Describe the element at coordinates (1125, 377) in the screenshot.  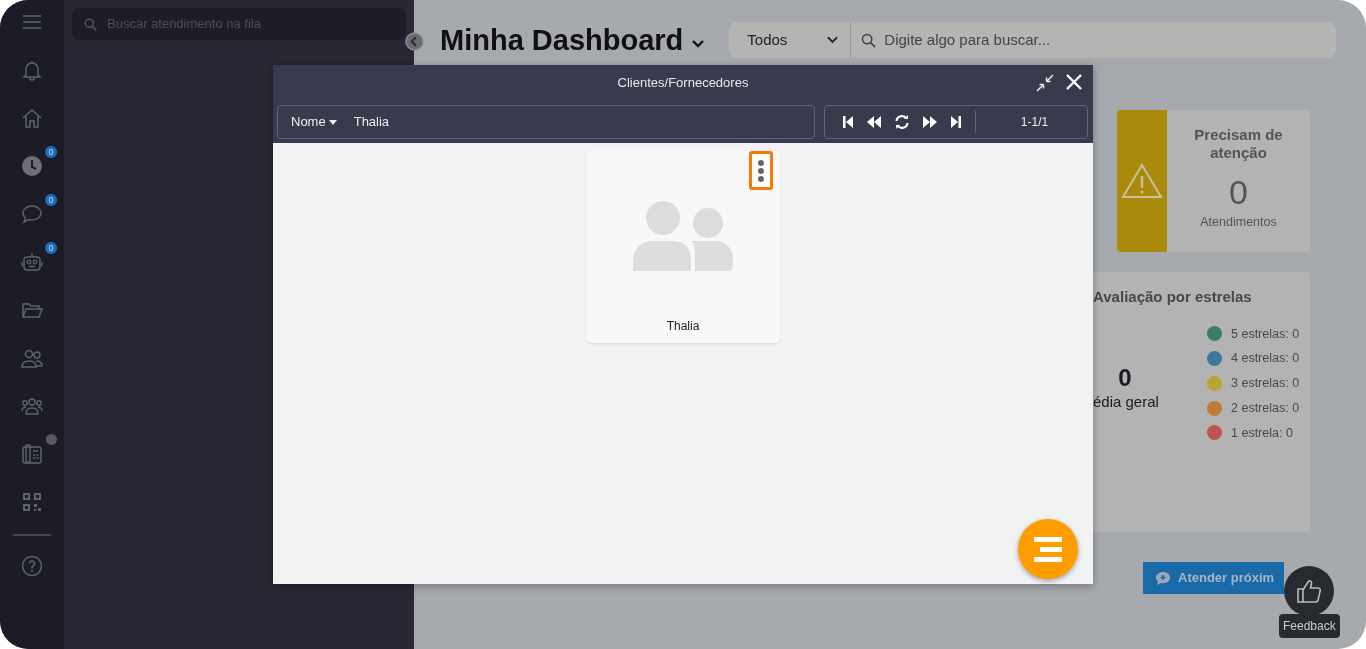
I see `average-value: 0` at that location.